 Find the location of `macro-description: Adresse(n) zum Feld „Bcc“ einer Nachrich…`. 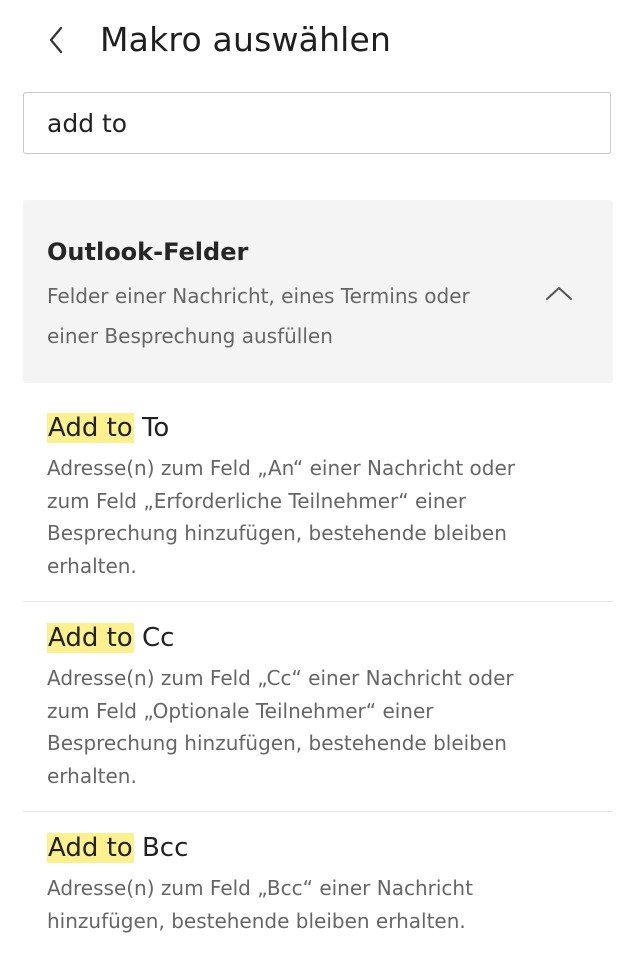

macro-description: Adresse(n) zum Feld „Bcc“ einer Nachrich… is located at coordinates (260, 904).